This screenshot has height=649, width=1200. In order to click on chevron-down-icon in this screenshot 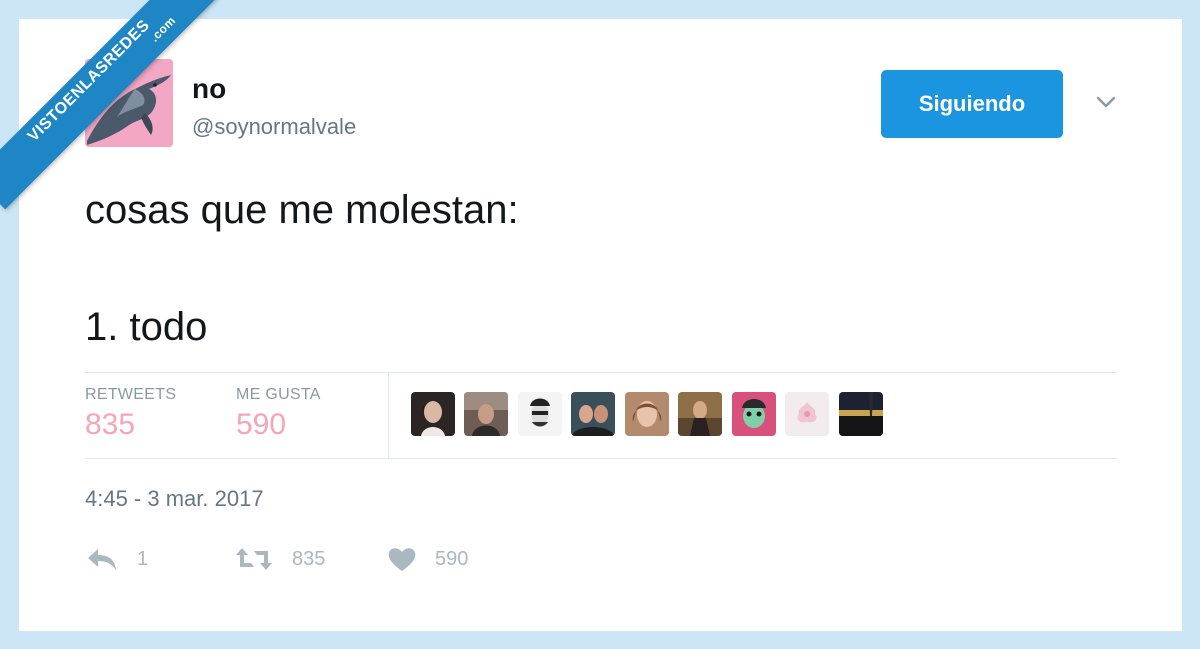, I will do `click(1106, 102)`.